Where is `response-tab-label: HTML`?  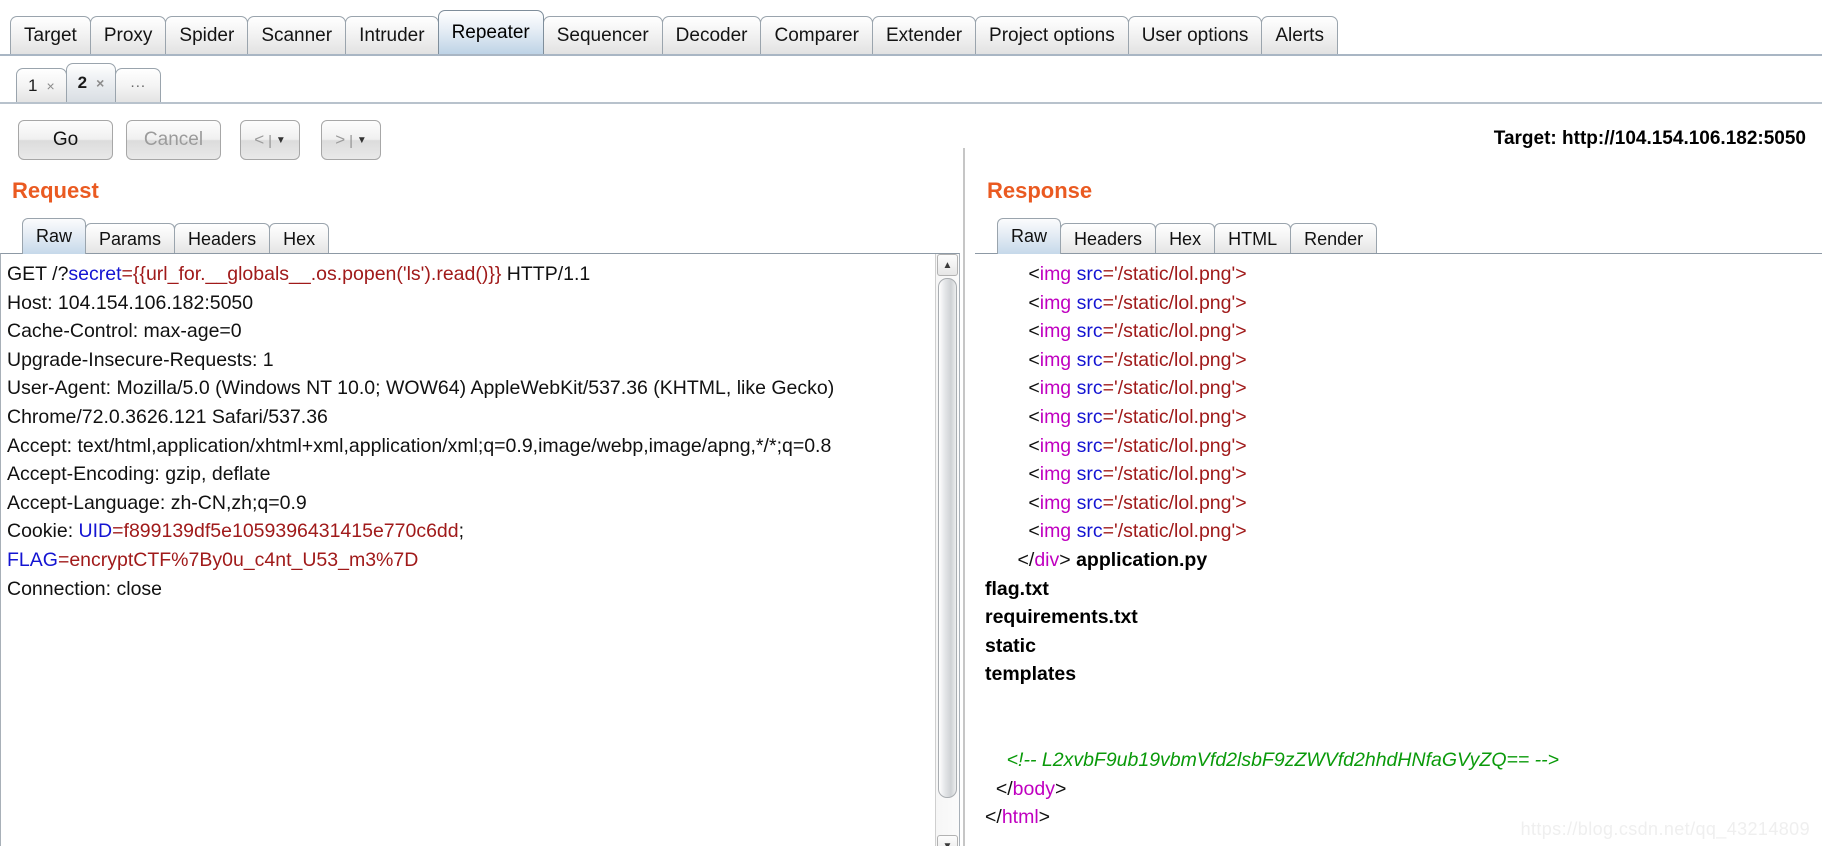
response-tab-label: HTML is located at coordinates (1253, 238).